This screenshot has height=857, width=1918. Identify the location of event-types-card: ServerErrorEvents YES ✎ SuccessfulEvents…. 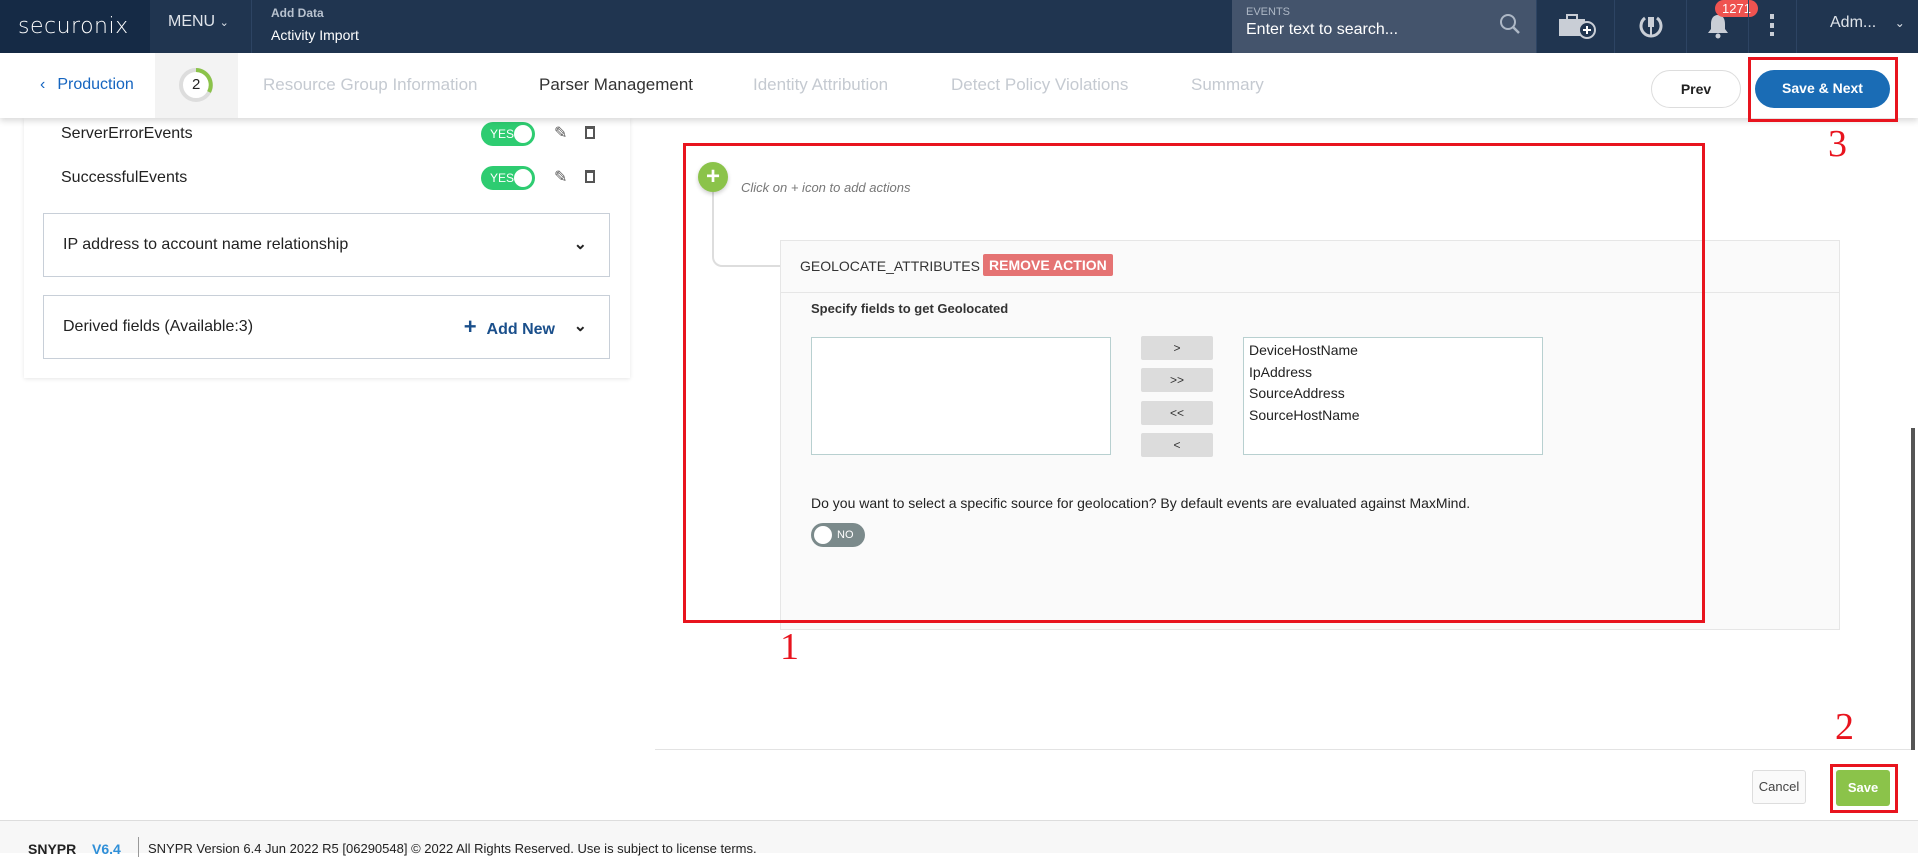
(327, 248).